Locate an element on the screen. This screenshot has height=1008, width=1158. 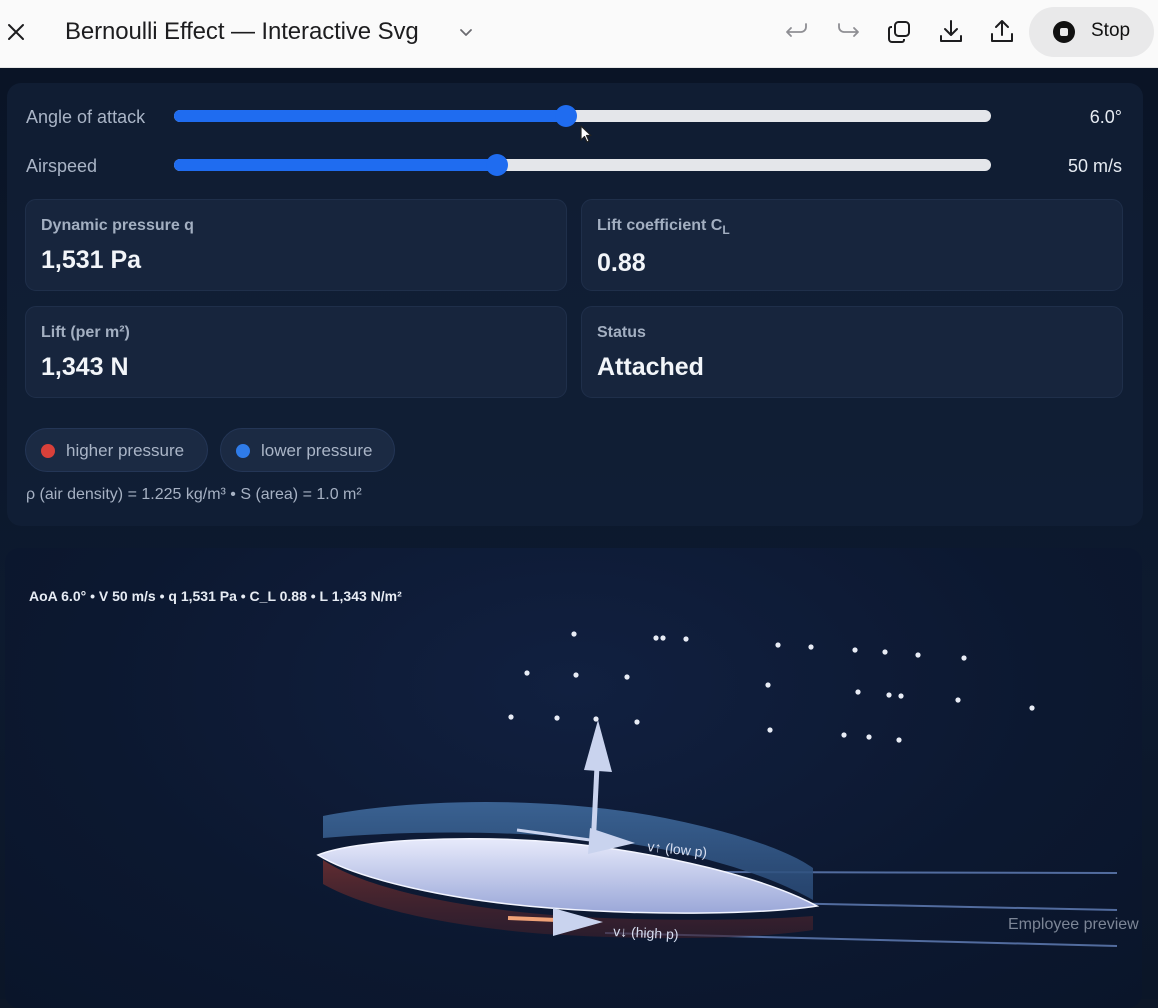
stop-button: Stop is located at coordinates (1091, 32).